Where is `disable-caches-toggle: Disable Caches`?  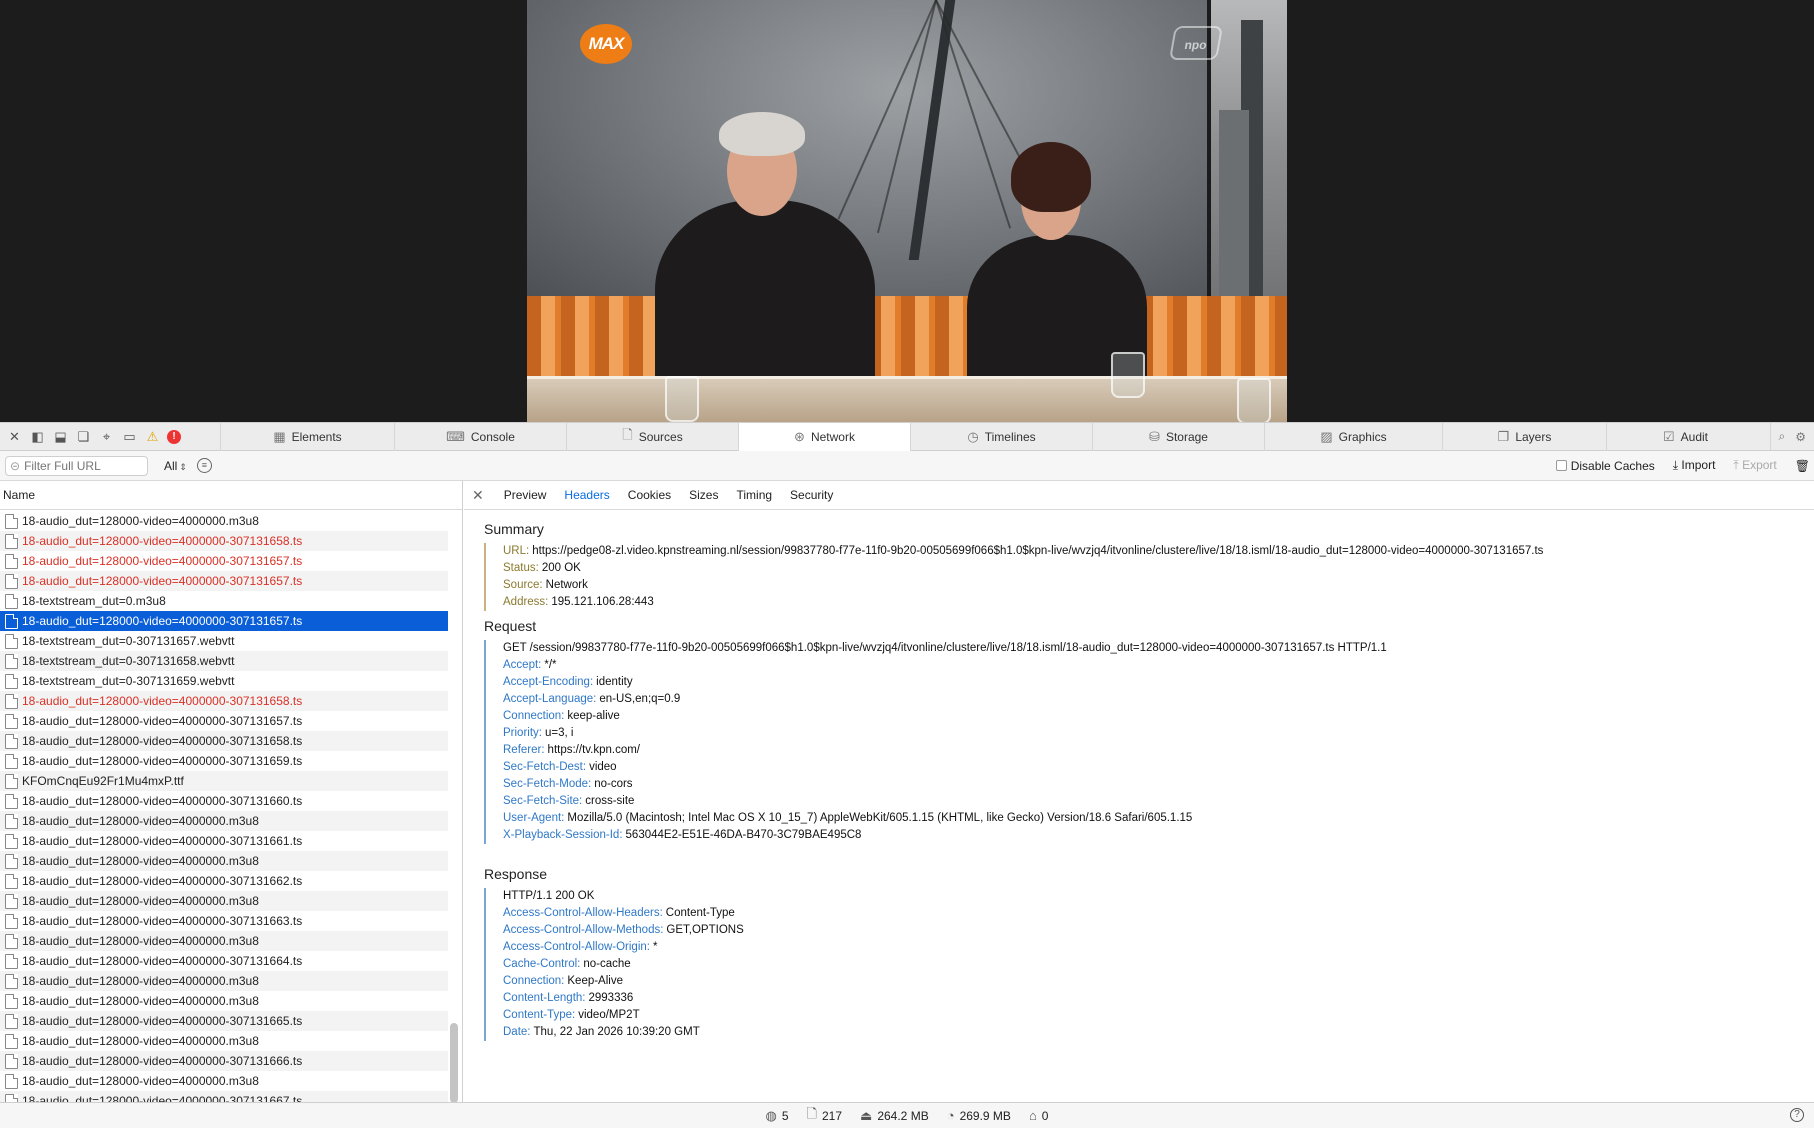 disable-caches-toggle: Disable Caches is located at coordinates (1605, 466).